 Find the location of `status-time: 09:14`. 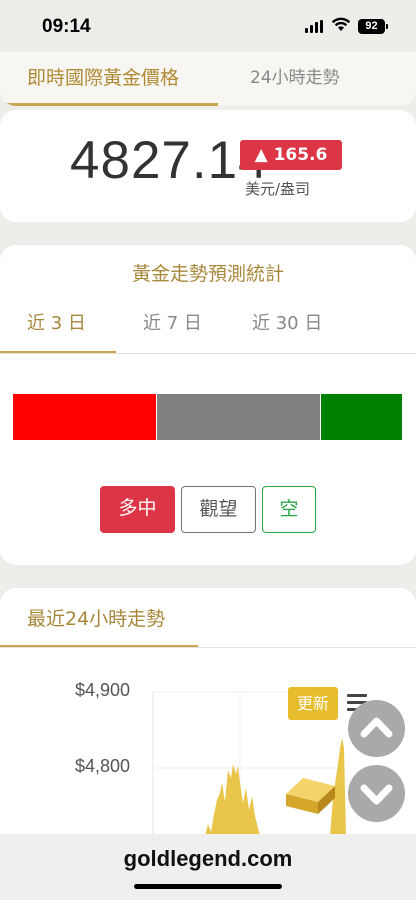

status-time: 09:14 is located at coordinates (66, 26).